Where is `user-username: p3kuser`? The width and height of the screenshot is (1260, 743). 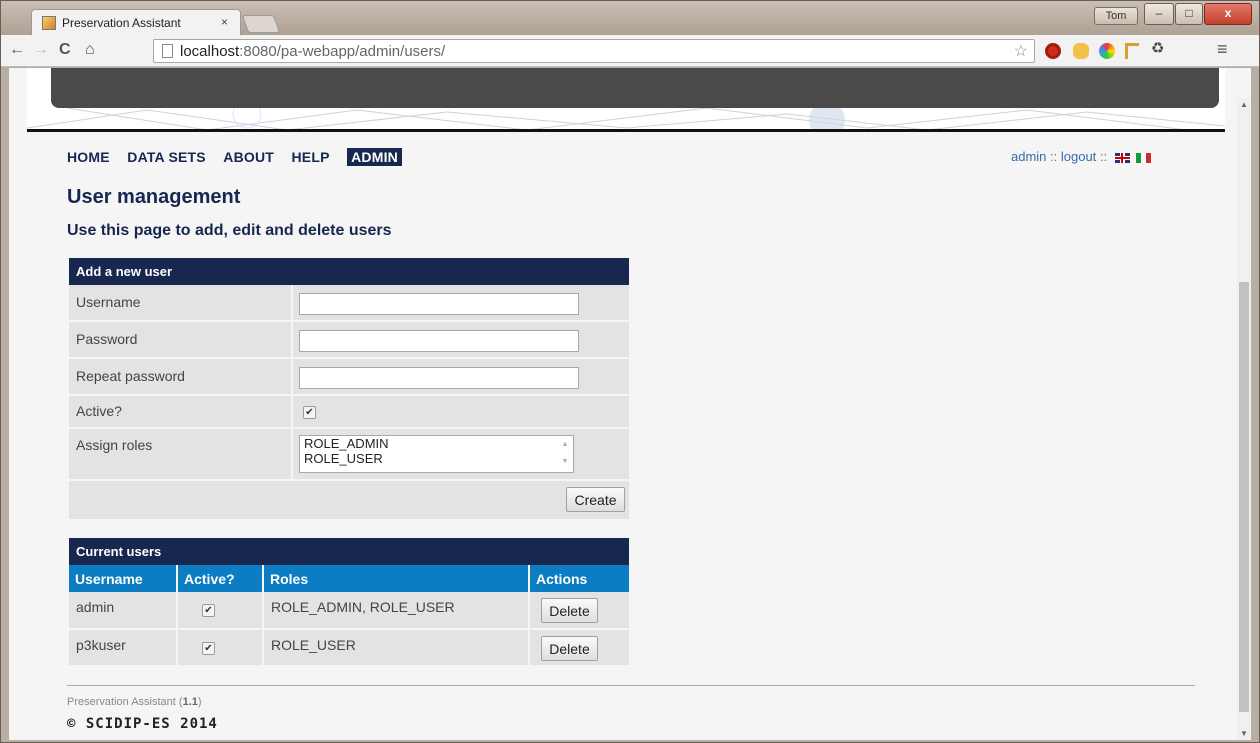 user-username: p3kuser is located at coordinates (123, 648).